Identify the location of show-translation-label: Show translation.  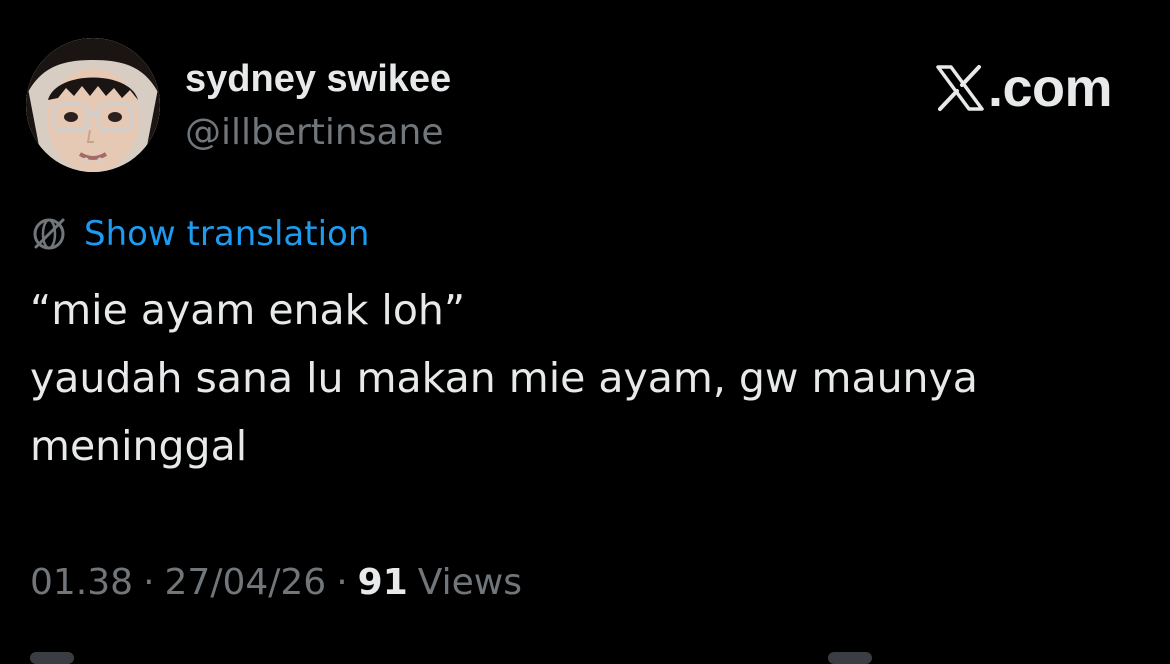
(226, 234).